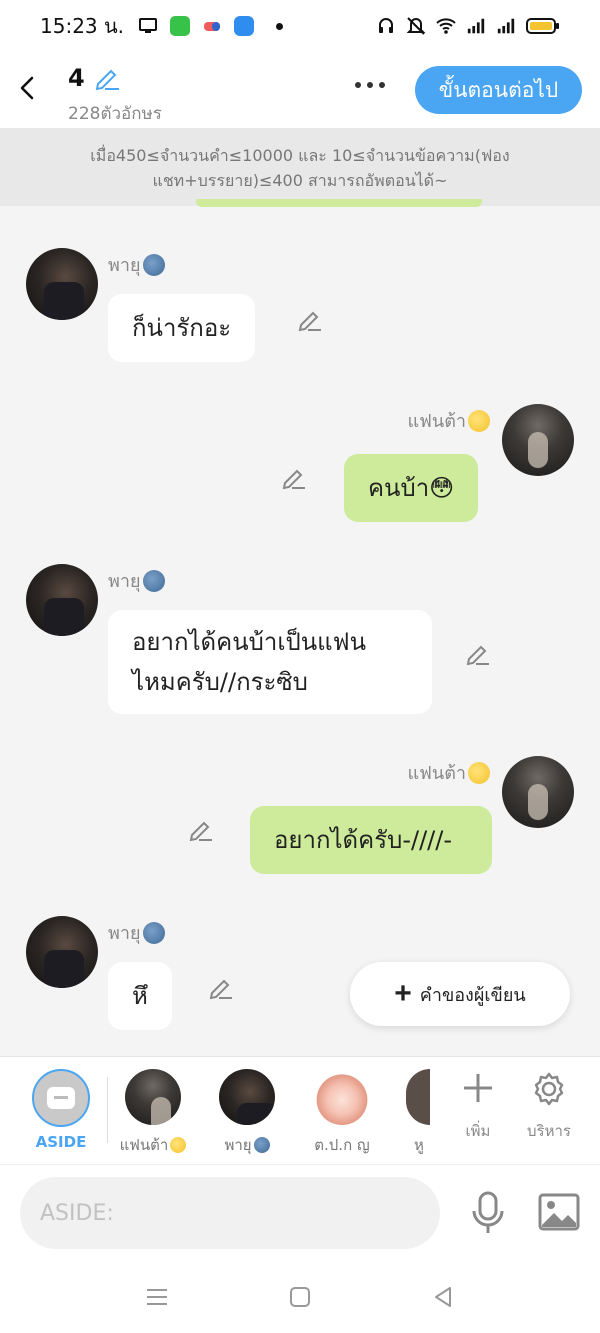  Describe the element at coordinates (542, 26) in the screenshot. I see `battery-icon` at that location.